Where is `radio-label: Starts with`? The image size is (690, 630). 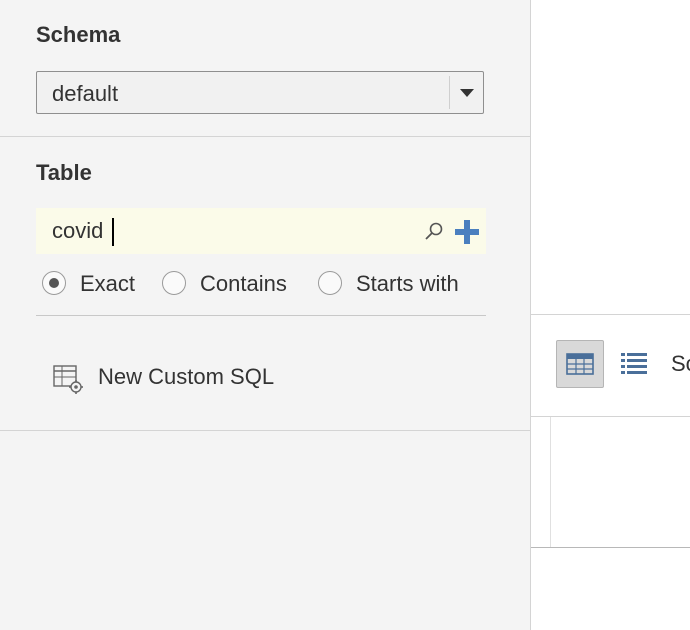
radio-label: Starts with is located at coordinates (407, 283).